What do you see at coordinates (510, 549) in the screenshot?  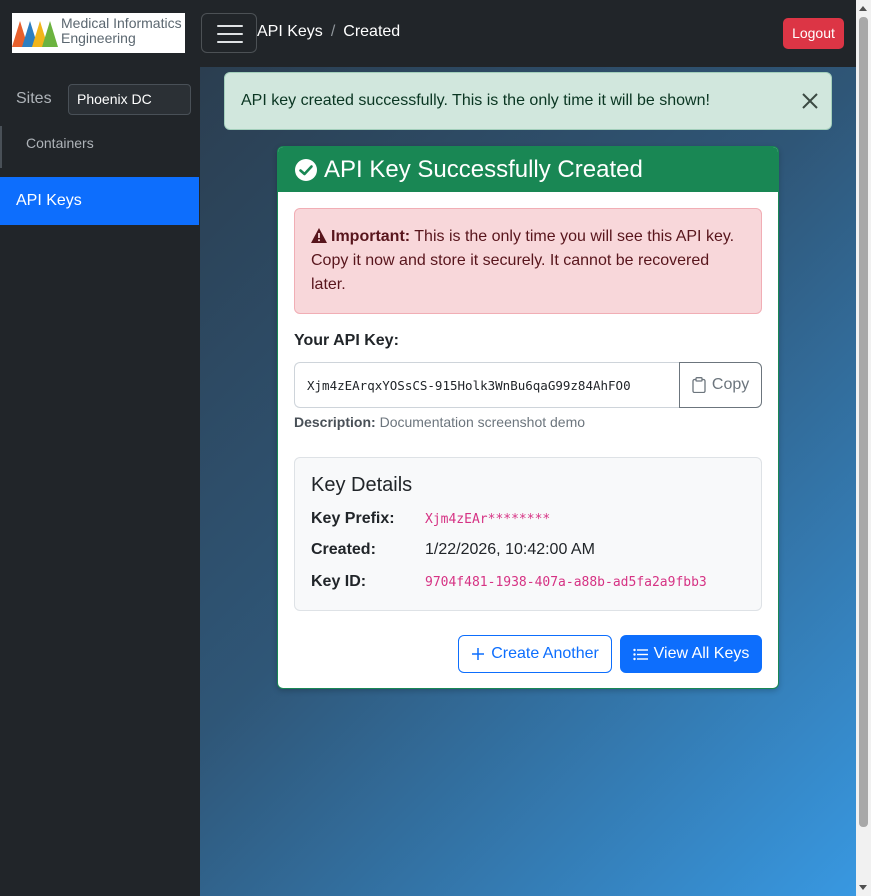 I see `created-value: 1/22/2026, 10:42:00 AM` at bounding box center [510, 549].